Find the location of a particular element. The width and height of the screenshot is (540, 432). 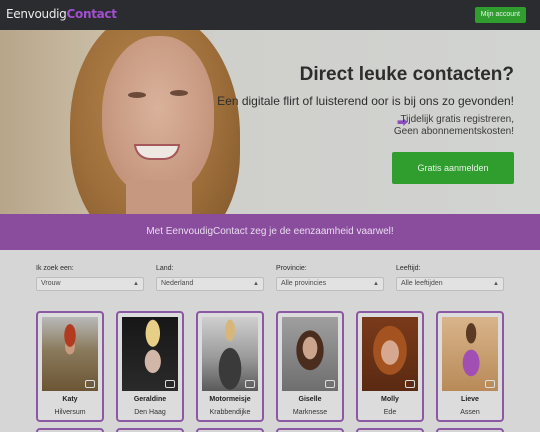

filter-age: Leeftijd: Alle leeftijden ▲︎ is located at coordinates (450, 278).